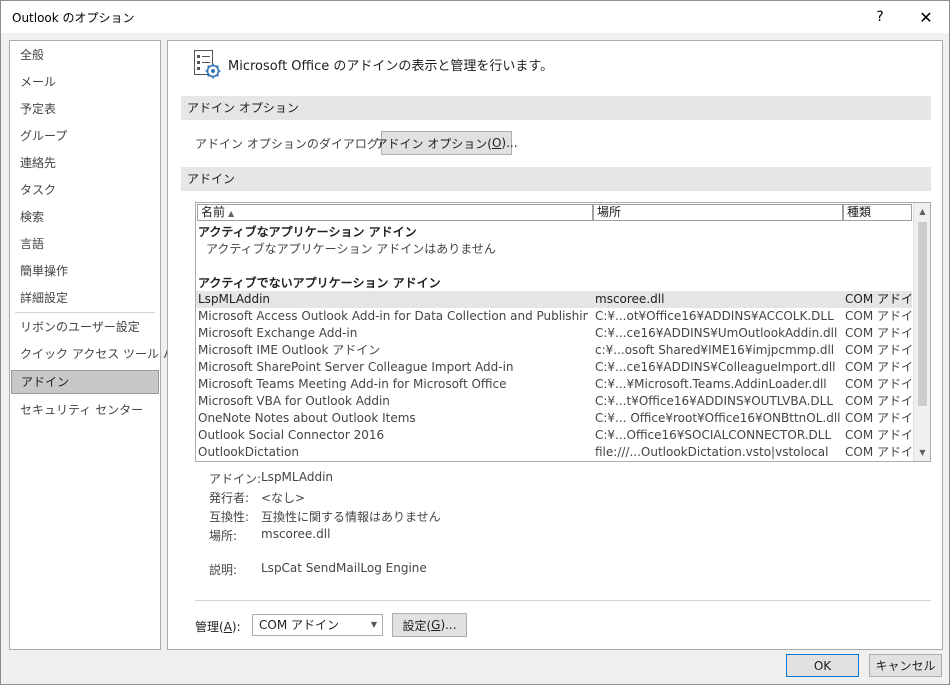 This screenshot has height=685, width=950. What do you see at coordinates (299, 625) in the screenshot?
I see `manage-select-value: COM アドイン` at bounding box center [299, 625].